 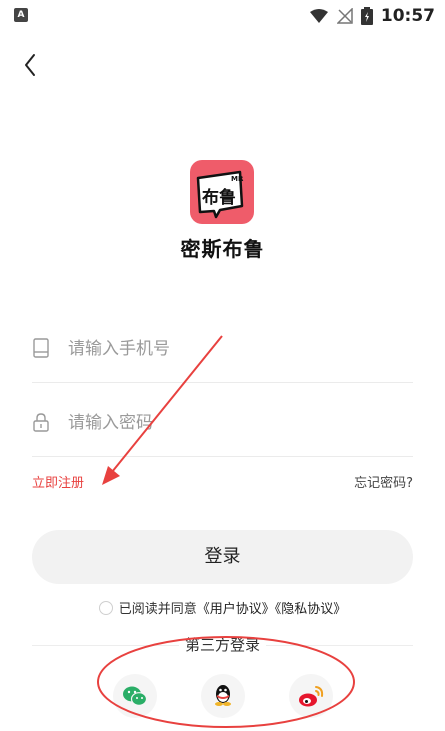 I want to click on register-link: 立即注册, so click(x=58, y=481).